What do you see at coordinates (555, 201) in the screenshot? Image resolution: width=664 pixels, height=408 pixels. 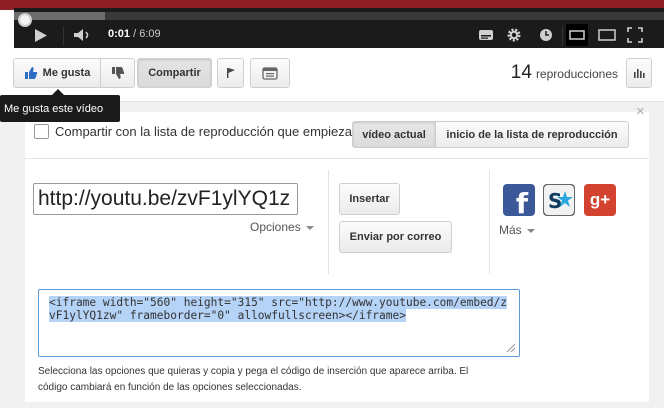 I see `svg-text: S` at bounding box center [555, 201].